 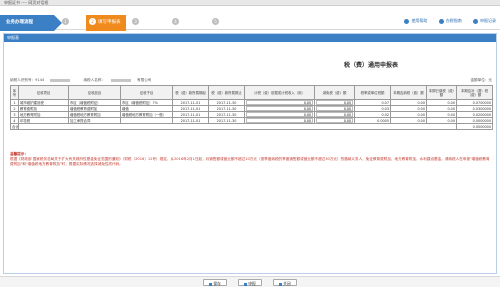 I want to click on save-button-label: 保存, so click(x=217, y=283).